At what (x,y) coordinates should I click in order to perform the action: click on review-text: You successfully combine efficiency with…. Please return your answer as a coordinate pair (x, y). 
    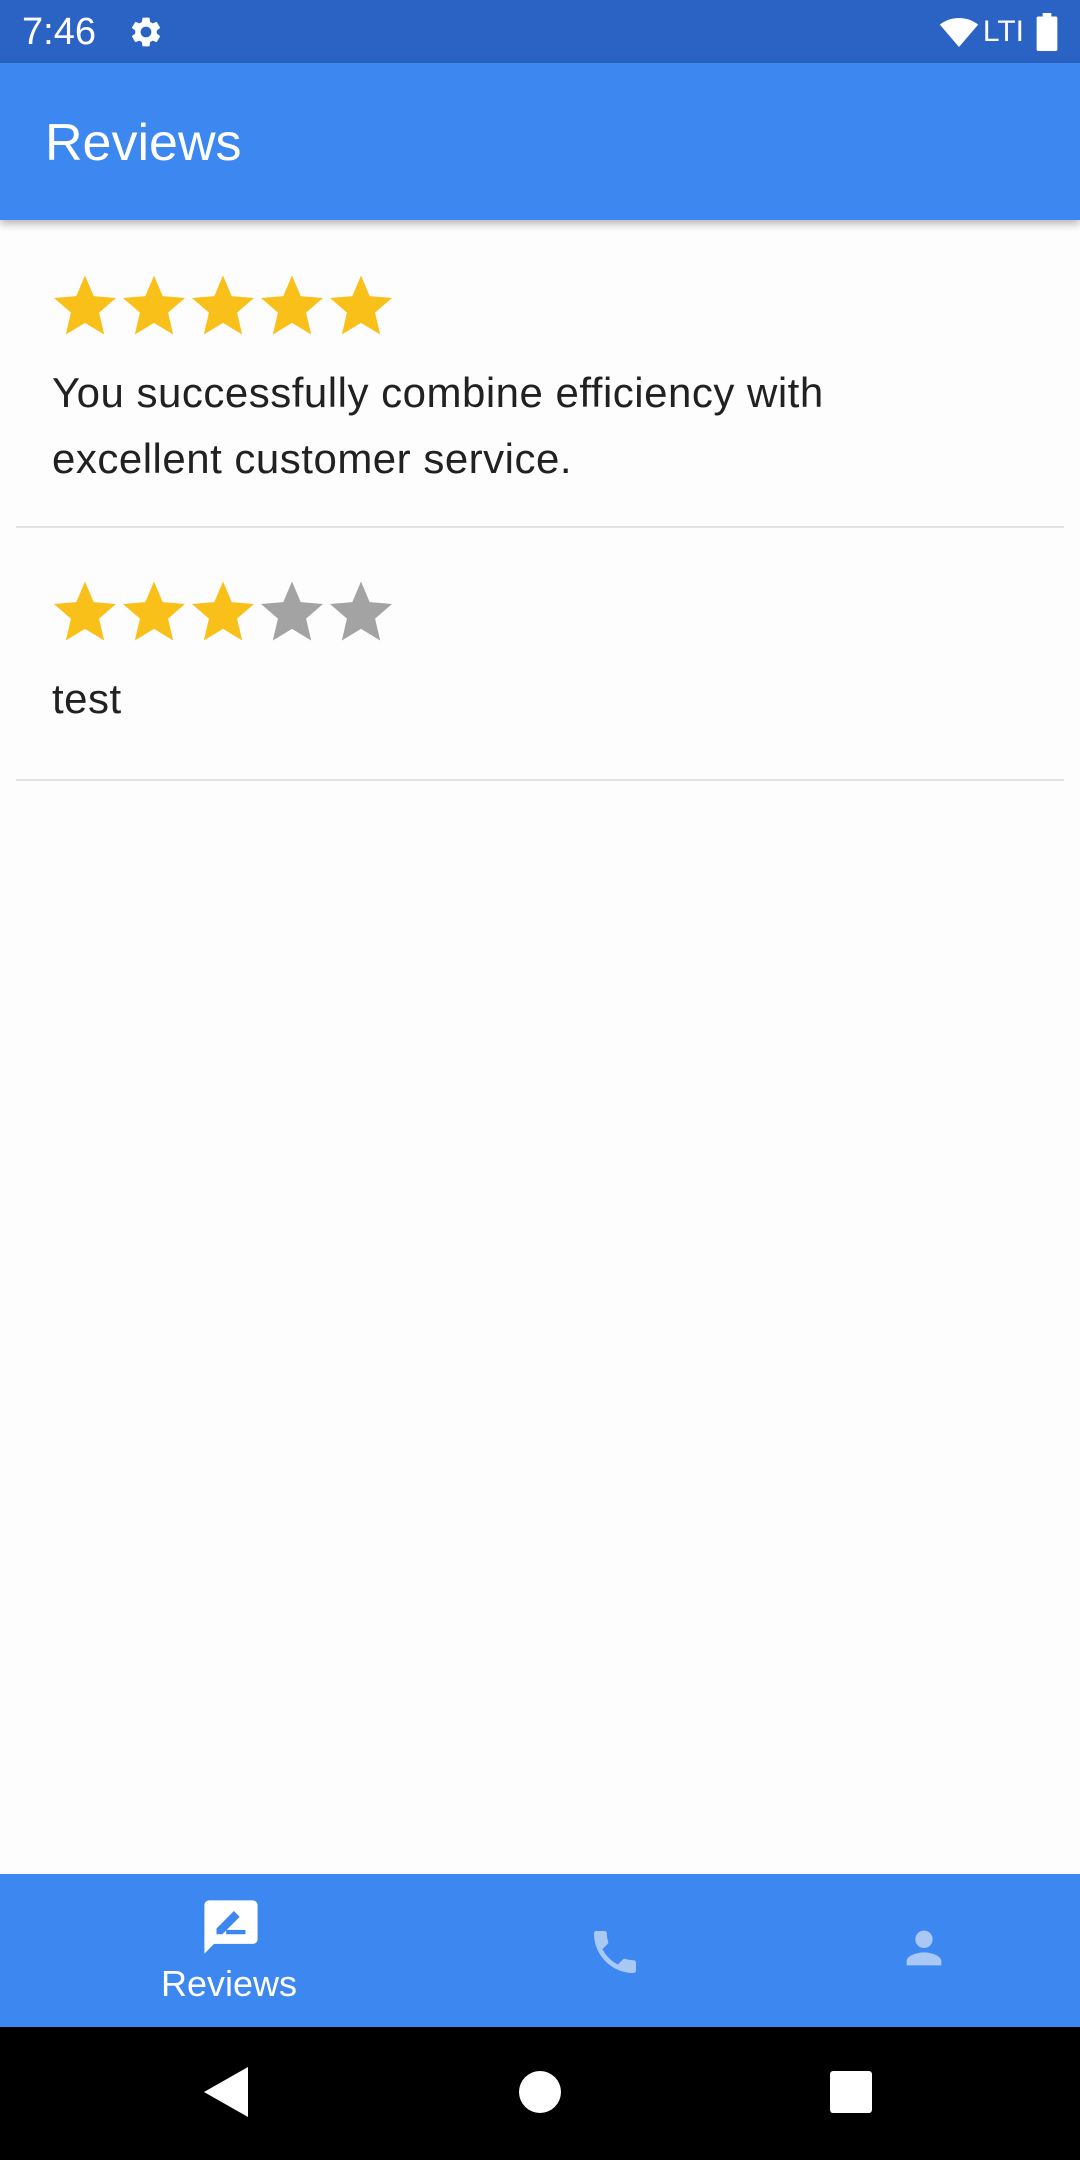
    Looking at the image, I should click on (438, 425).